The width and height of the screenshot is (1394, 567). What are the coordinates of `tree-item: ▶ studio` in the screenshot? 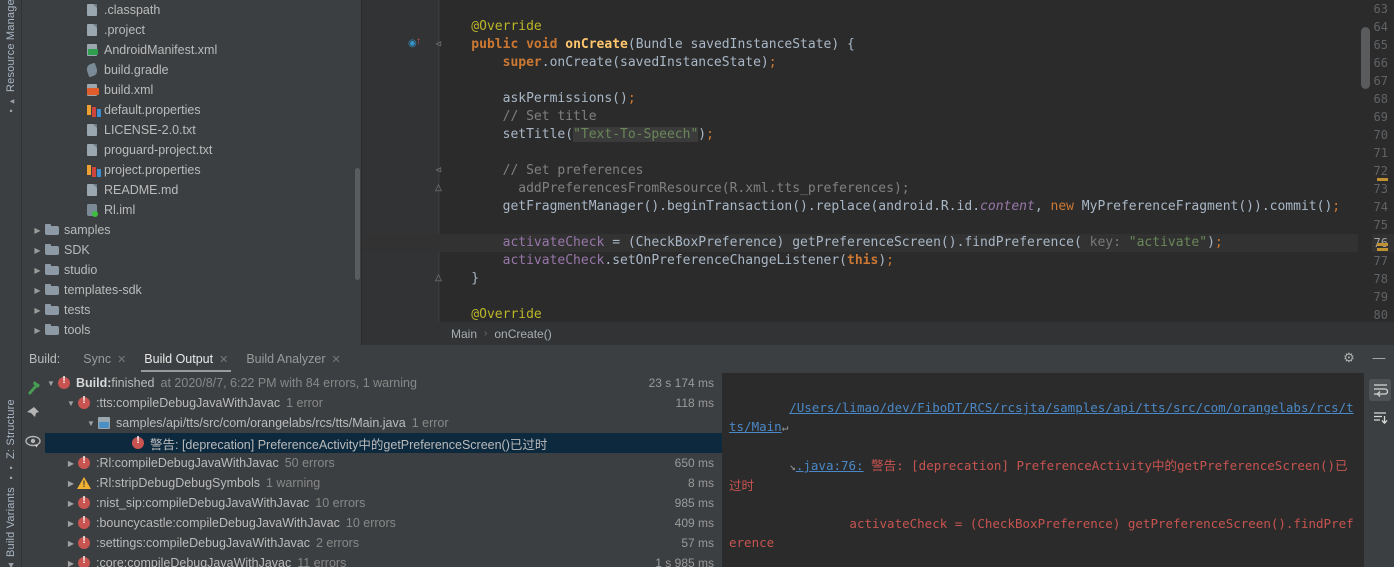 It's located at (192, 270).